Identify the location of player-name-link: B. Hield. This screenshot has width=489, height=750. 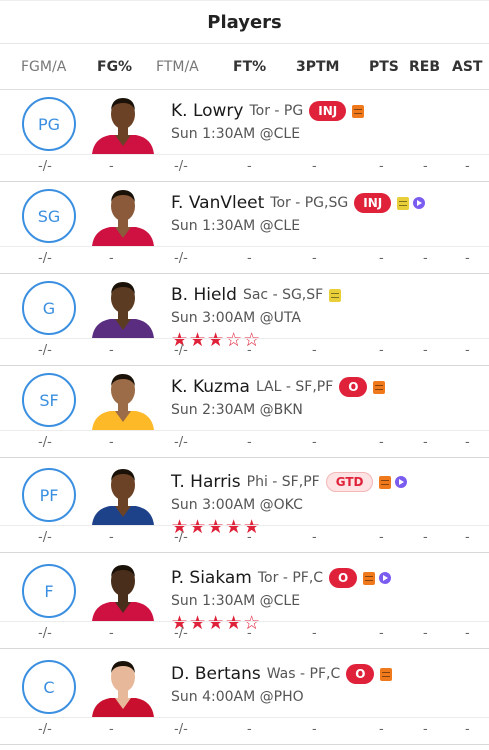
(204, 295).